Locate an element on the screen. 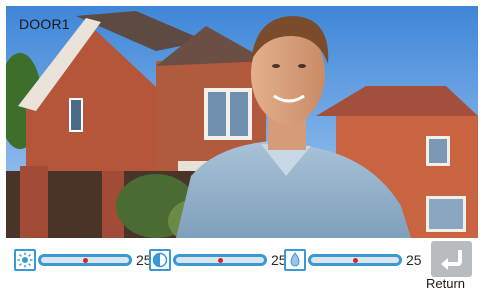 The image size is (484, 292). color-slider is located at coordinates (355, 260).